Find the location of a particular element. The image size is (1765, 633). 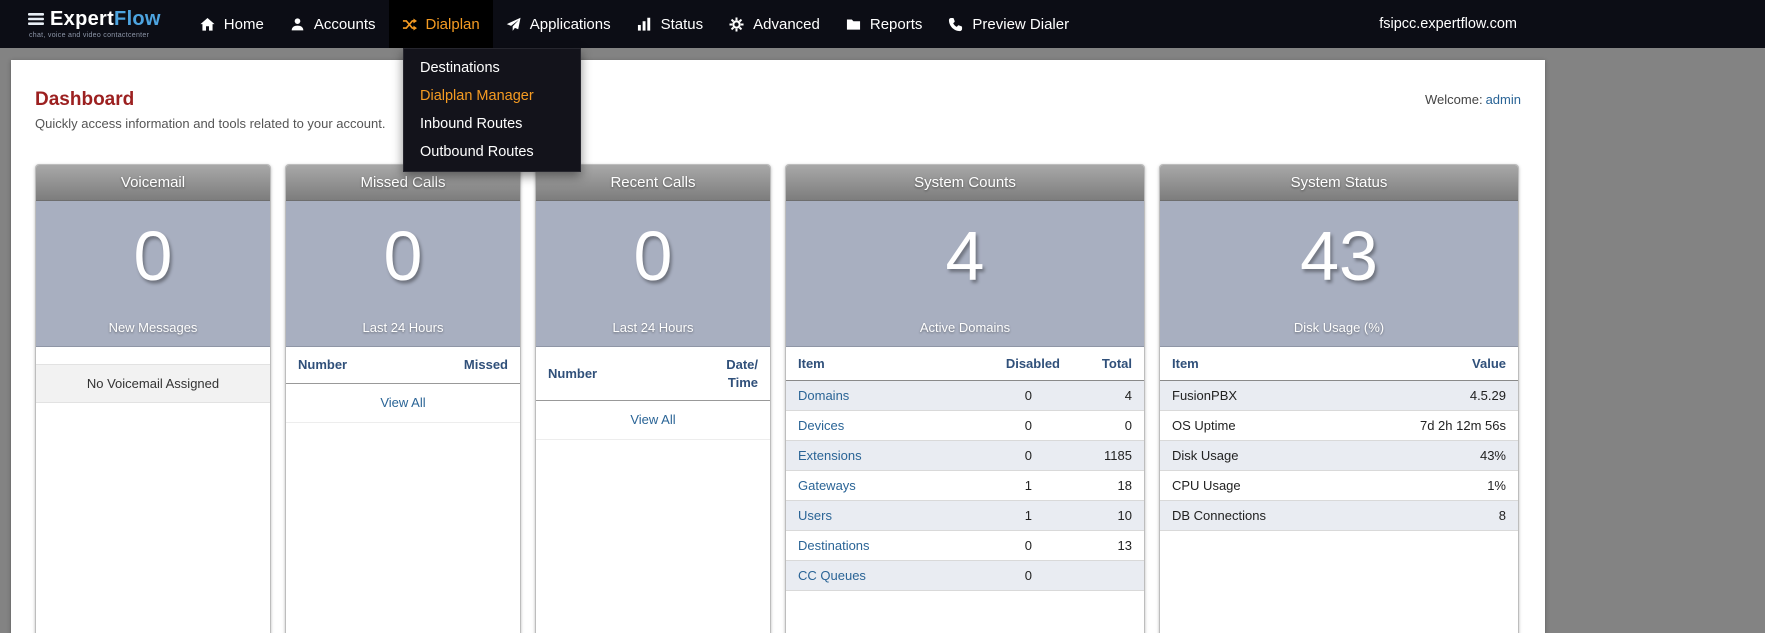

table-row: Destinations 0 13 is located at coordinates (965, 545).